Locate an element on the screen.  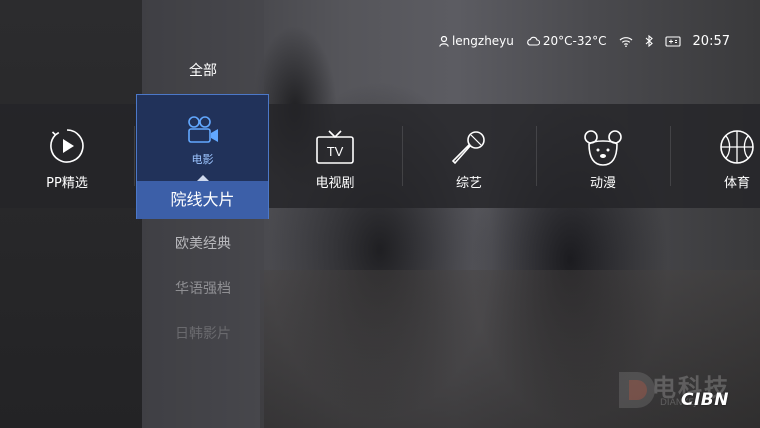
category-pp-picks: PP精选 is located at coordinates (67, 156).